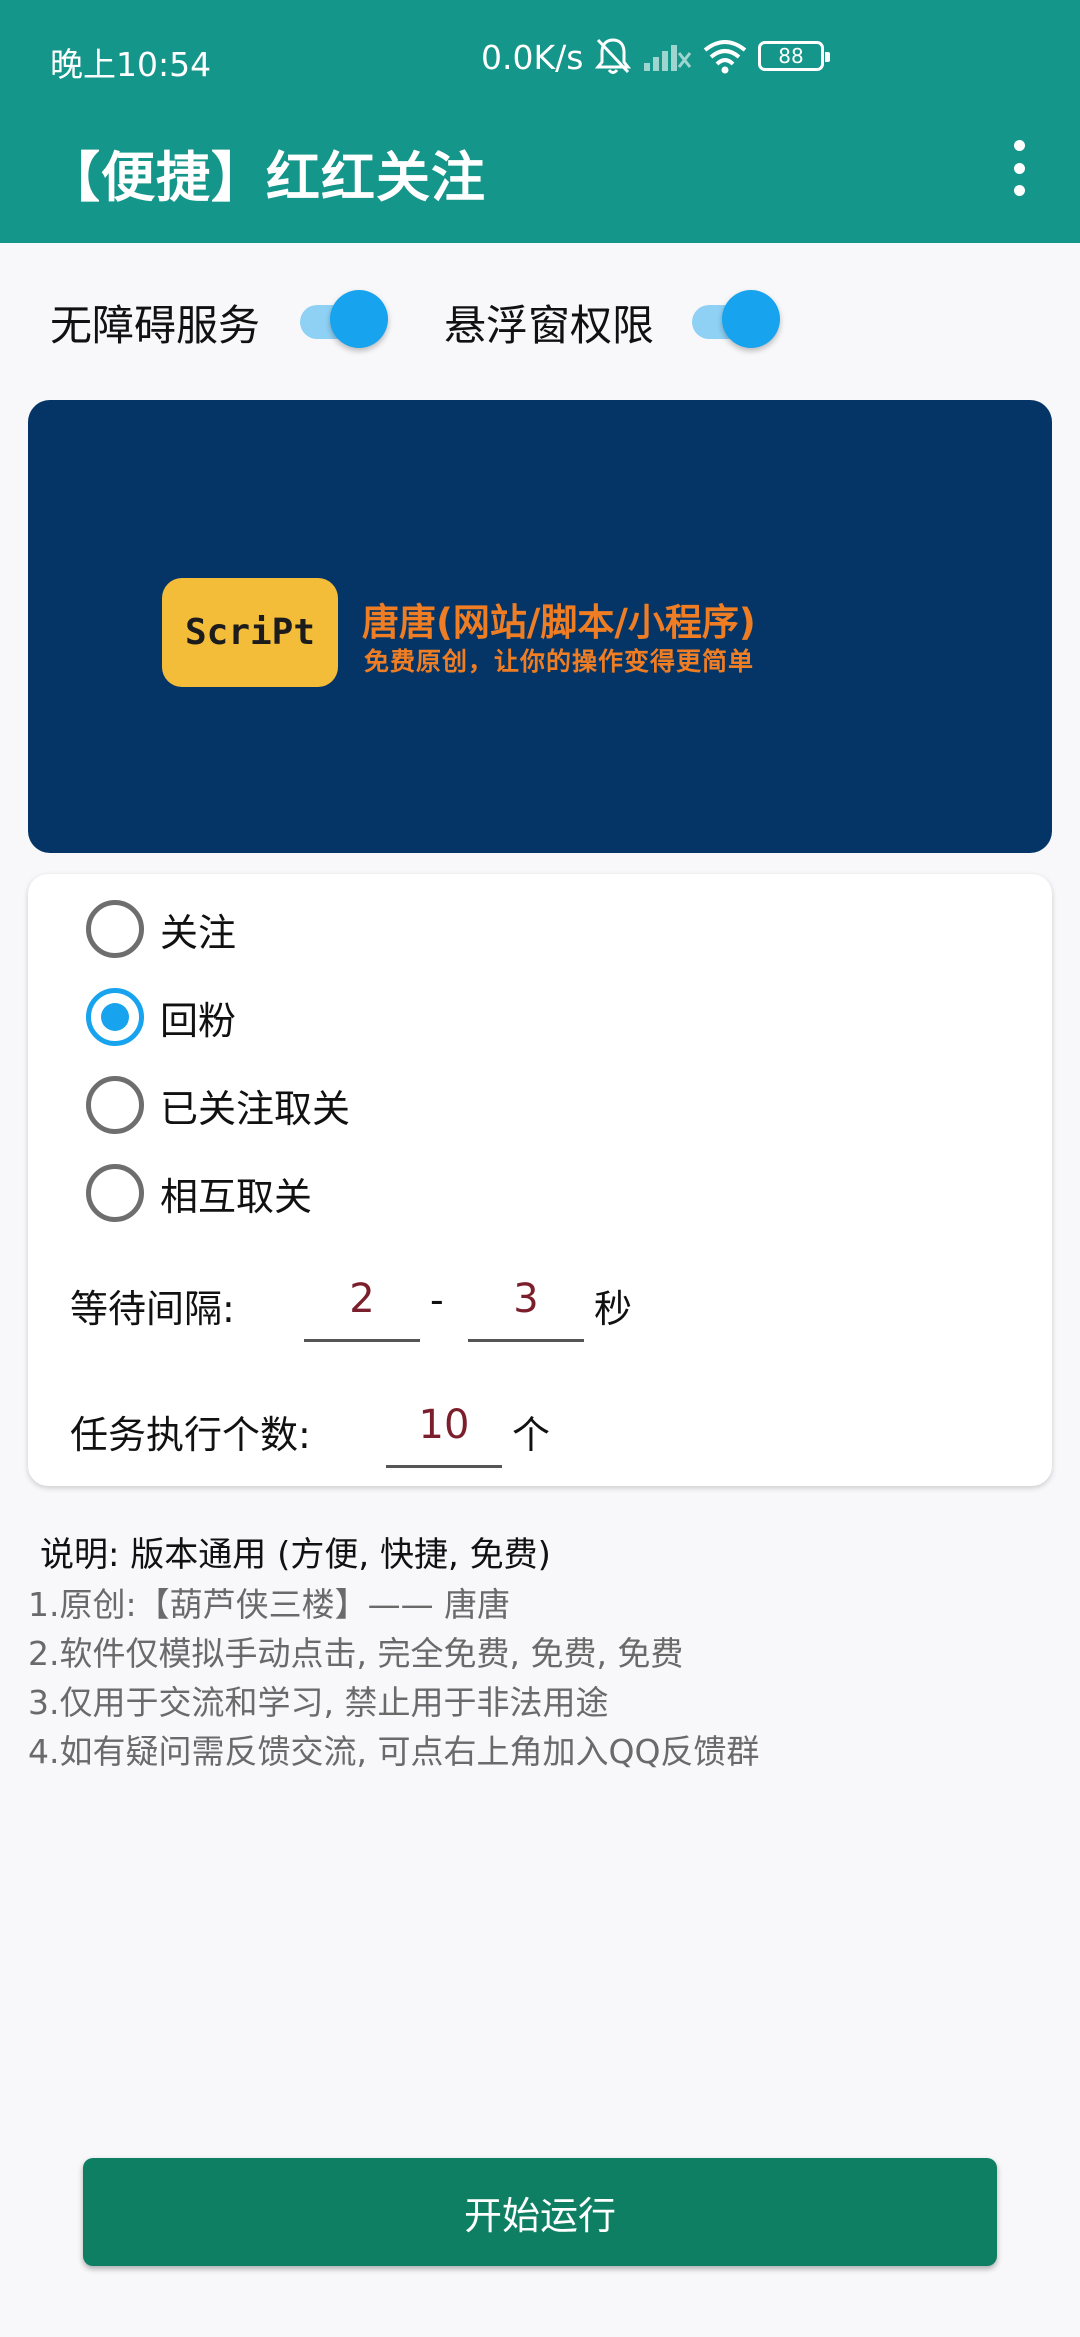 The height and width of the screenshot is (2337, 1080). Describe the element at coordinates (526, 1303) in the screenshot. I see `interval-max-input: 3` at that location.